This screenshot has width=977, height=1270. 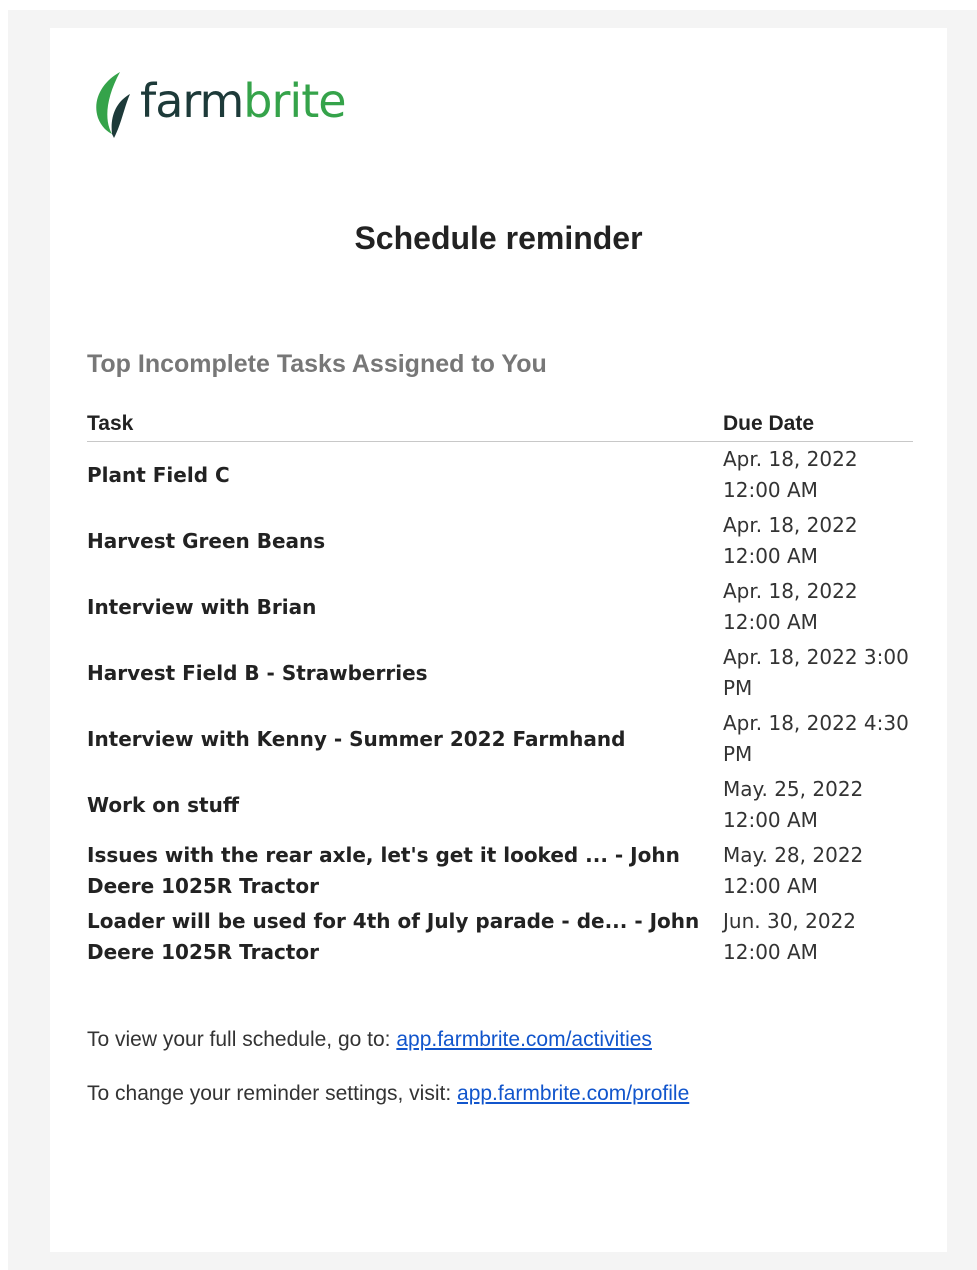 What do you see at coordinates (206, 540) in the screenshot?
I see `task-name: Harvest Green Beans` at bounding box center [206, 540].